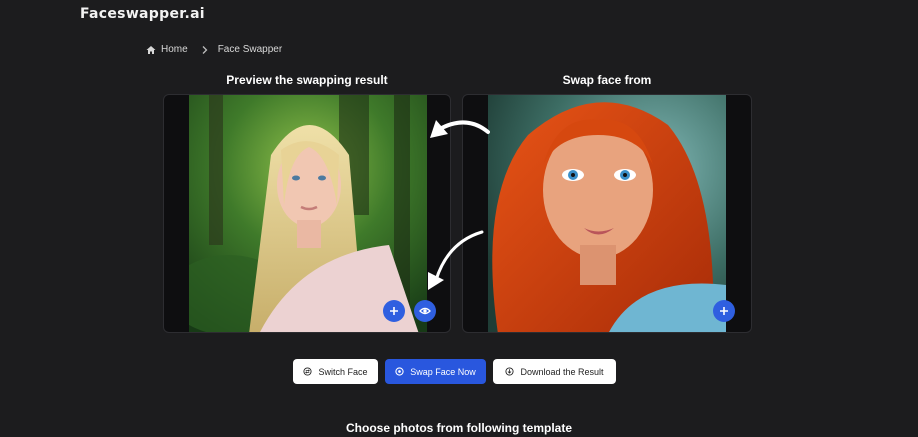  I want to click on source-photo, so click(607, 213).